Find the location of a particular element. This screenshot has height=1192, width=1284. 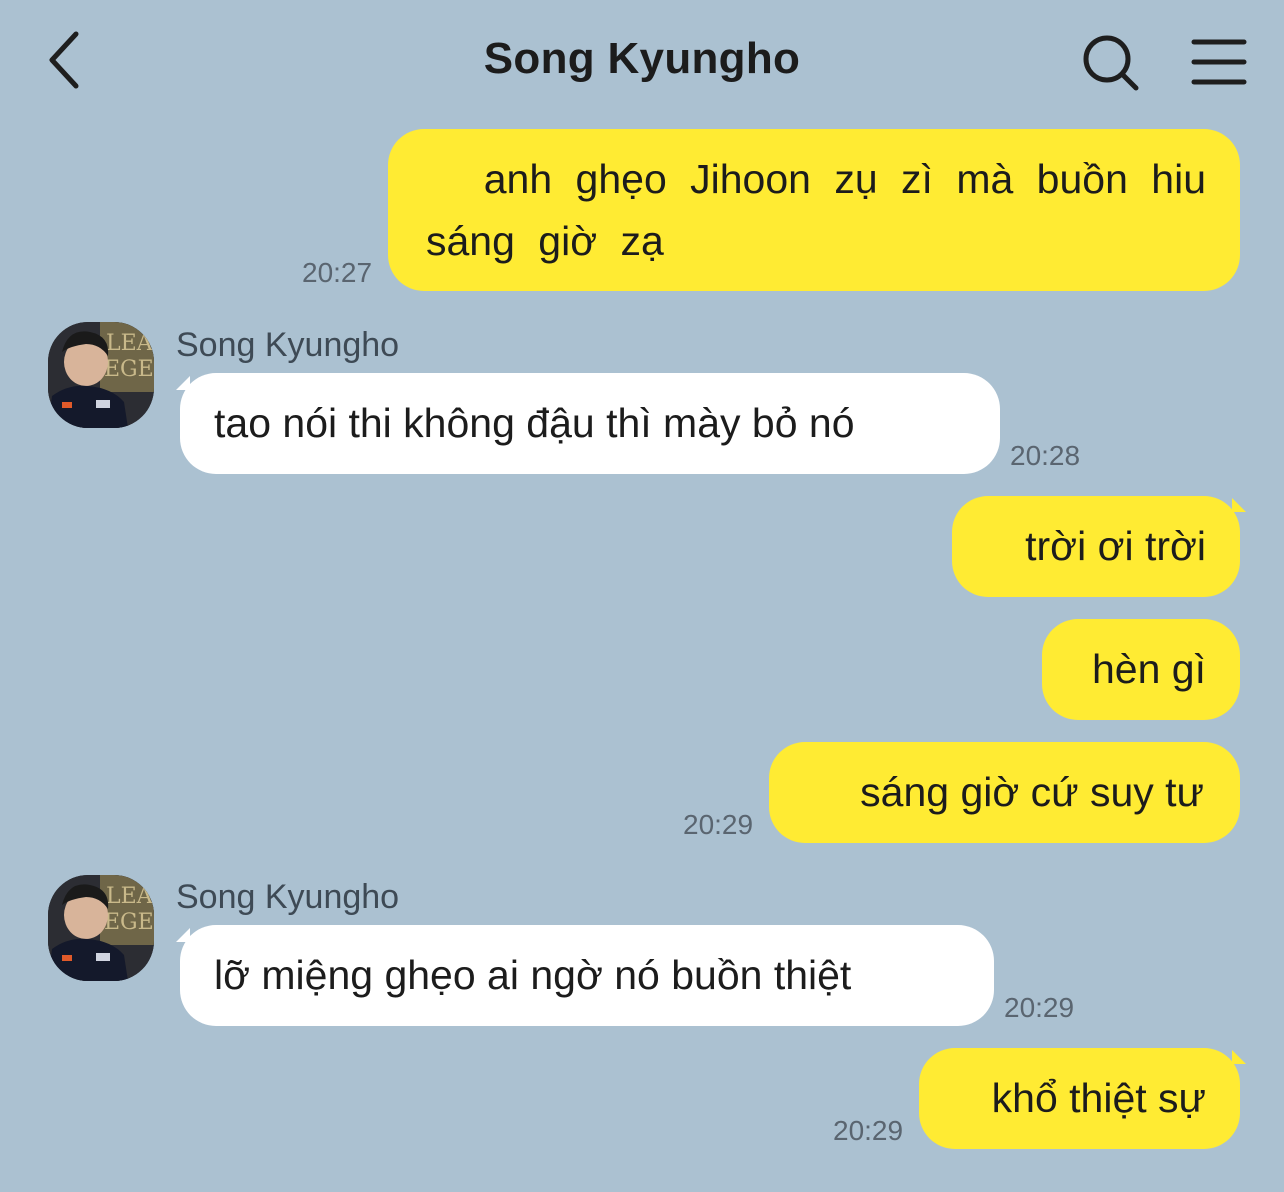

outgoing-message-bubble: hèn gì is located at coordinates (1141, 669).